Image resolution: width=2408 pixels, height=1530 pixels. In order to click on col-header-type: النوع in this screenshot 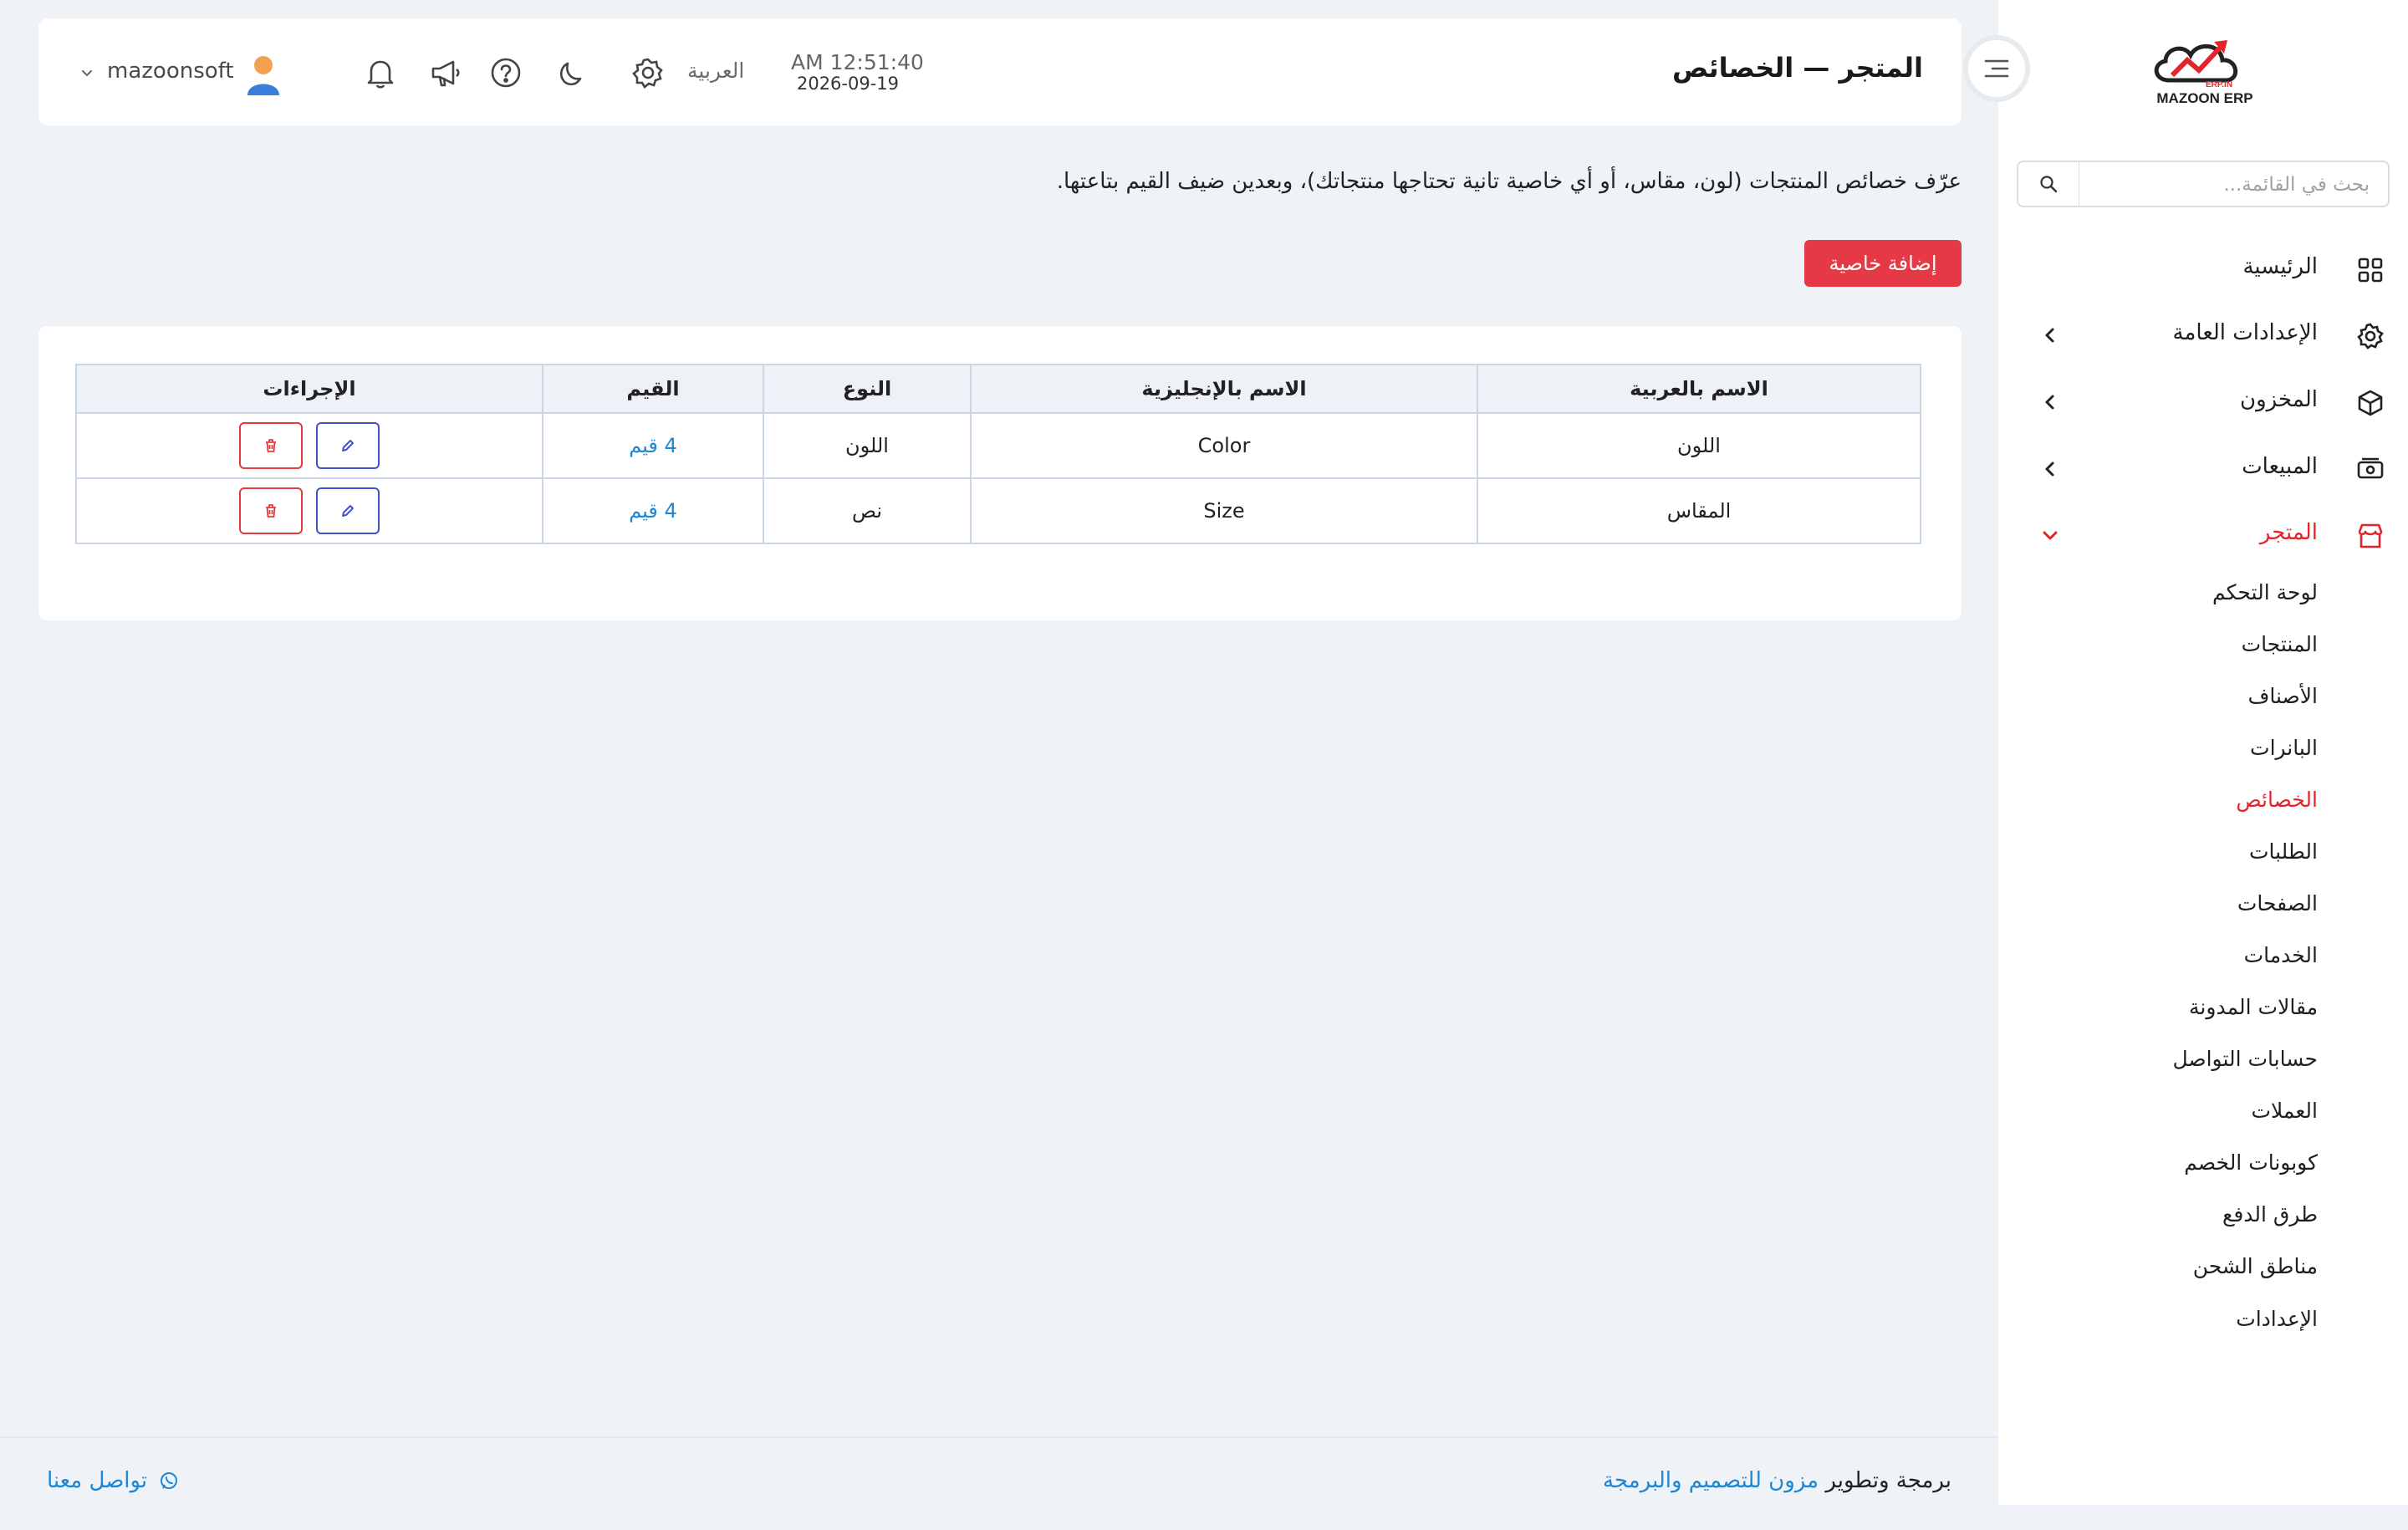, I will do `click(868, 389)`.